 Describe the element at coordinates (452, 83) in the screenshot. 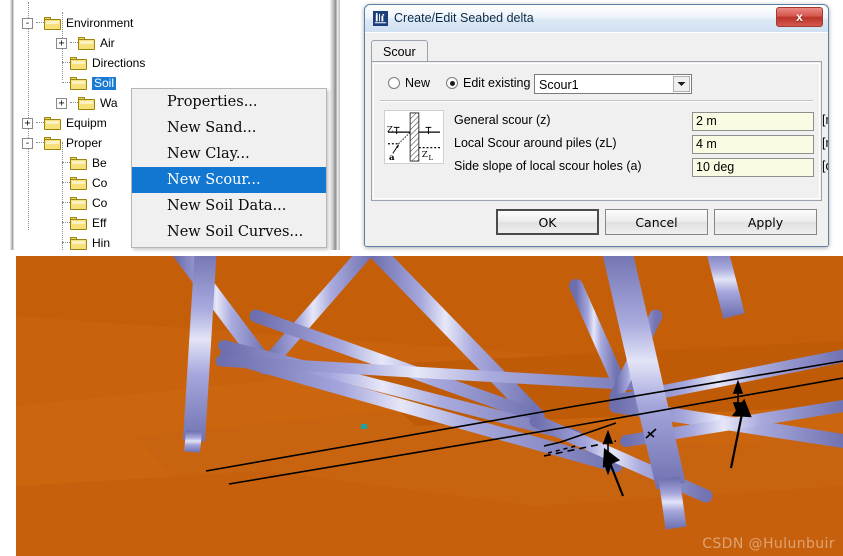

I see `radio-edit-existing` at that location.